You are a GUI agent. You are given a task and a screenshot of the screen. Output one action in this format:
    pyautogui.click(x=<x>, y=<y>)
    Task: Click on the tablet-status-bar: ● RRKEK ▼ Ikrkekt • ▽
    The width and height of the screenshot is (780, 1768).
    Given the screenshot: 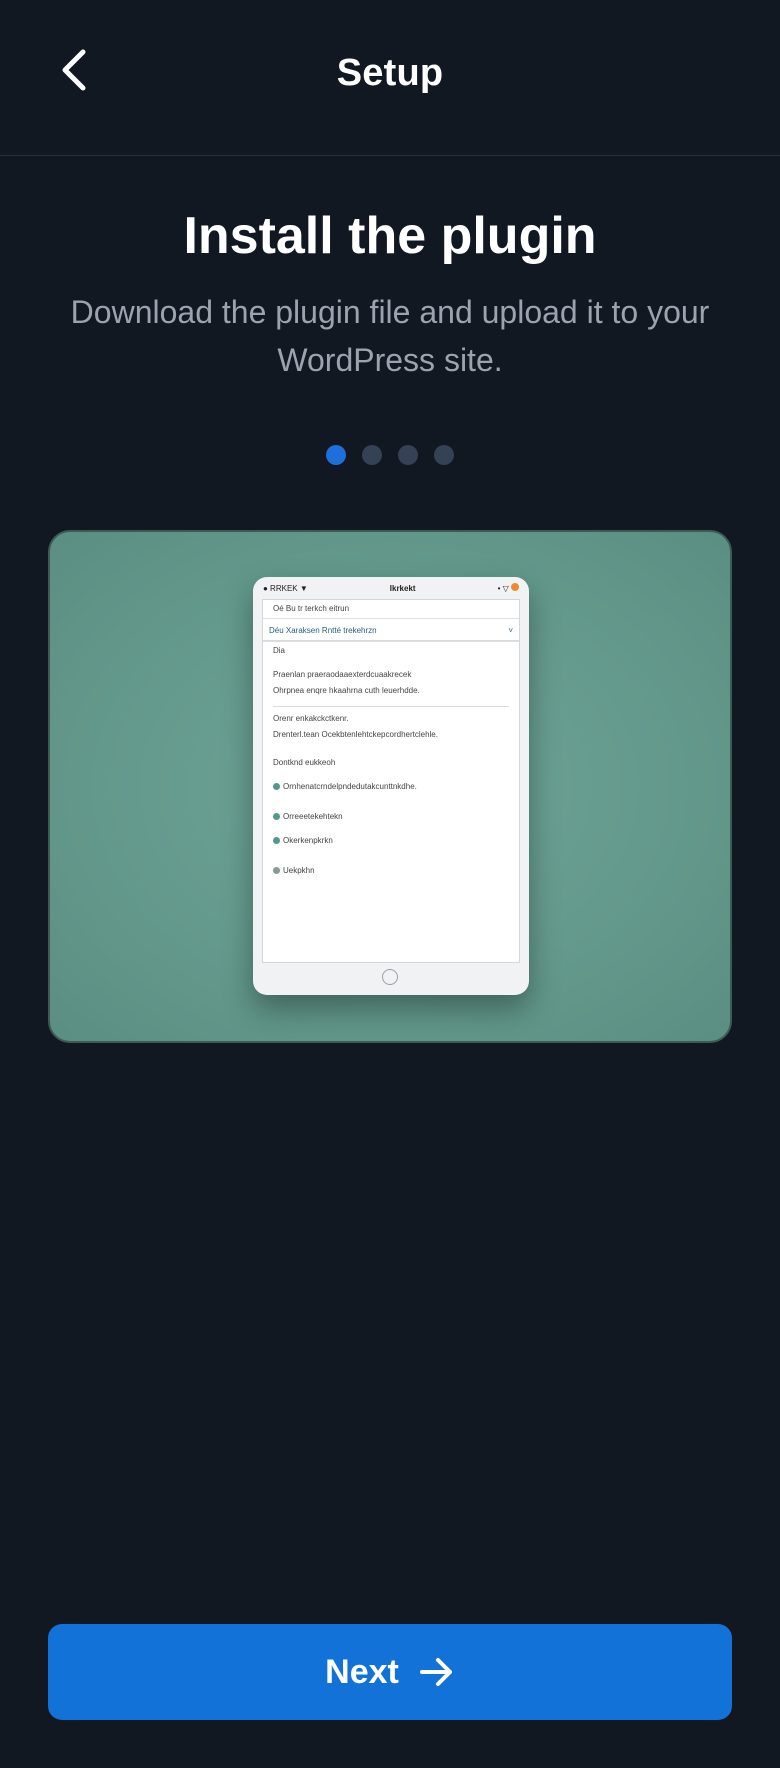 What is the action you would take?
    pyautogui.click(x=391, y=588)
    